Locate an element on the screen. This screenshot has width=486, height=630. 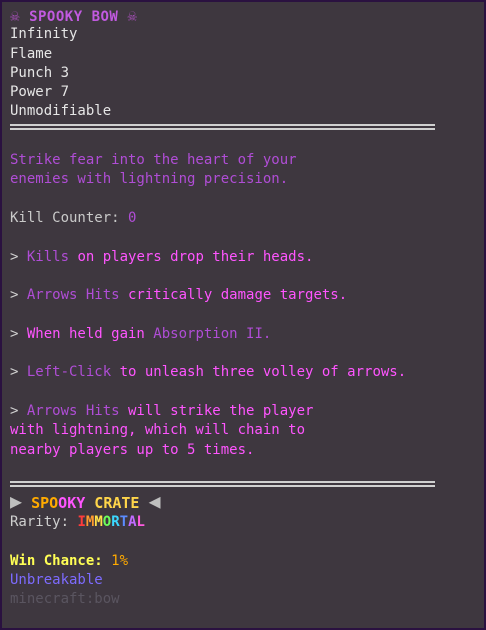
ability-keyword: Kills is located at coordinates (48, 256).